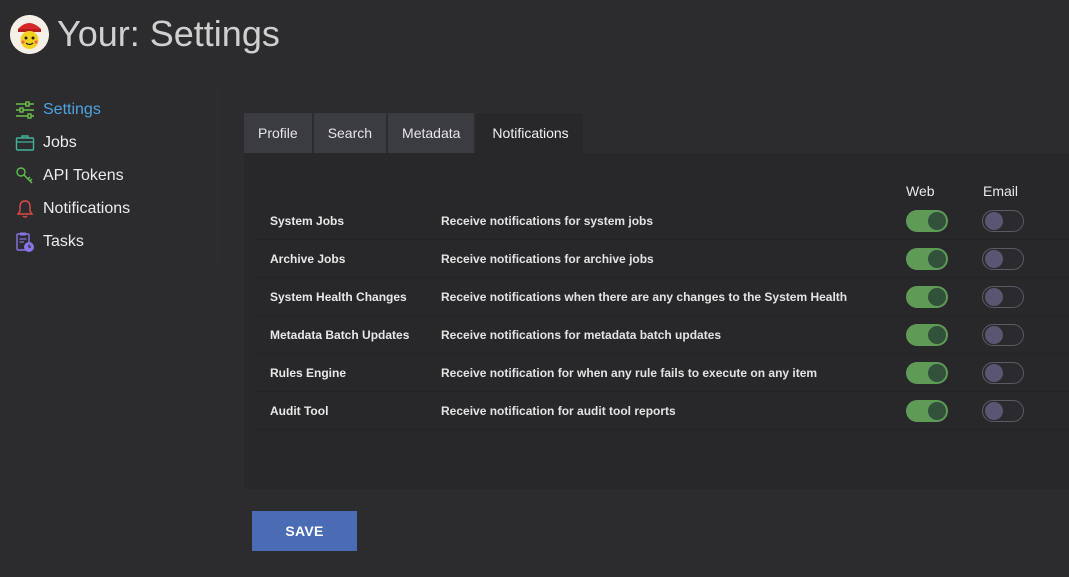 The width and height of the screenshot is (1069, 577). What do you see at coordinates (350, 133) in the screenshot?
I see `tab-search: Search` at bounding box center [350, 133].